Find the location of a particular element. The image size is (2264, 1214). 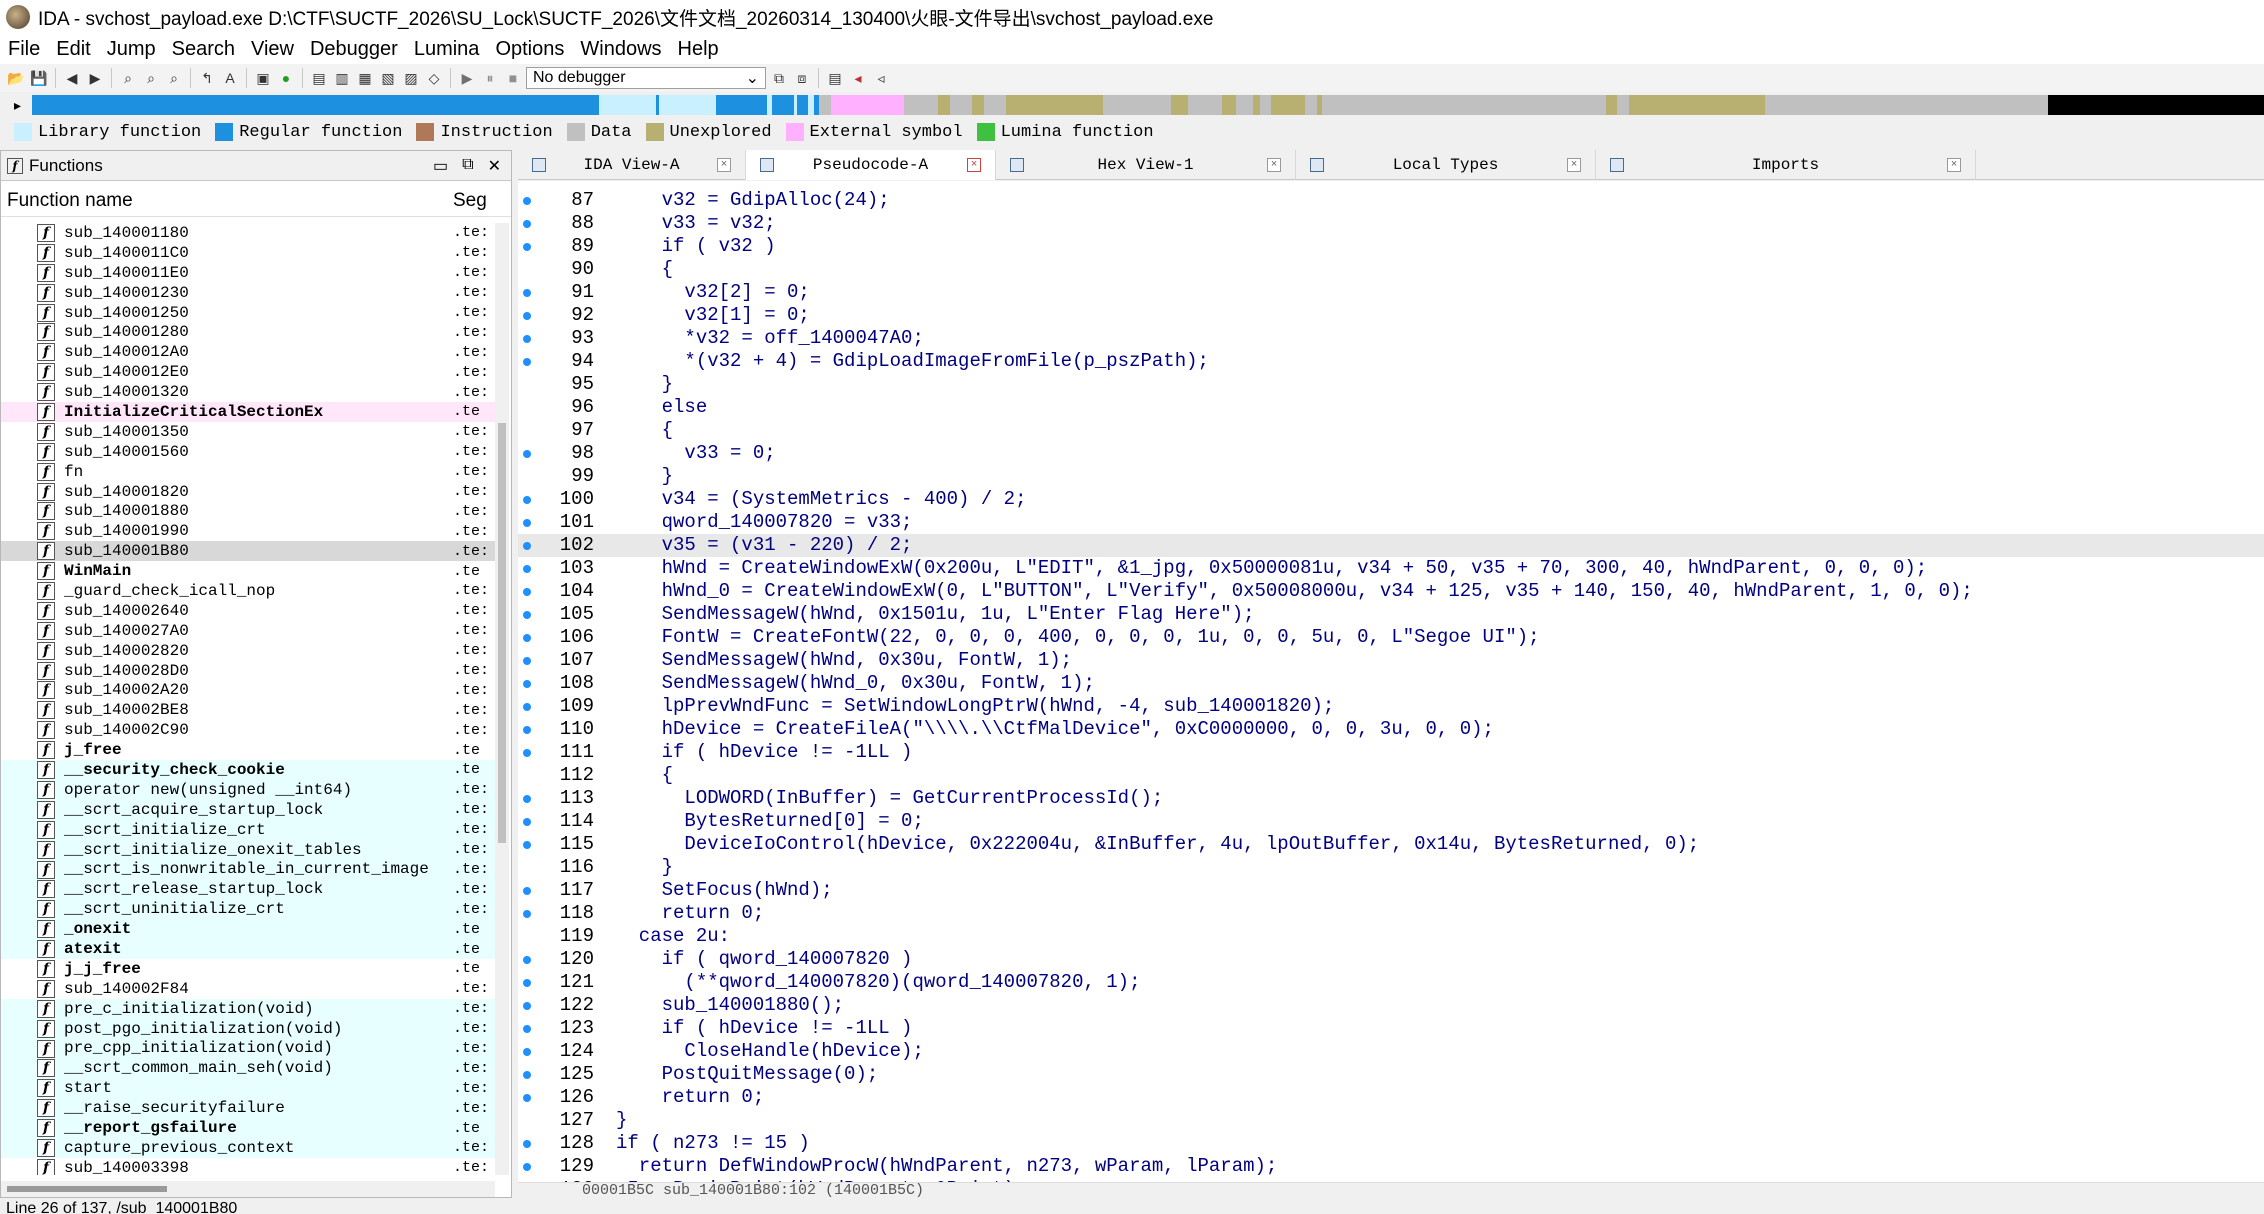

function-row: f sub_140002A20 .te: is located at coordinates (248, 690).